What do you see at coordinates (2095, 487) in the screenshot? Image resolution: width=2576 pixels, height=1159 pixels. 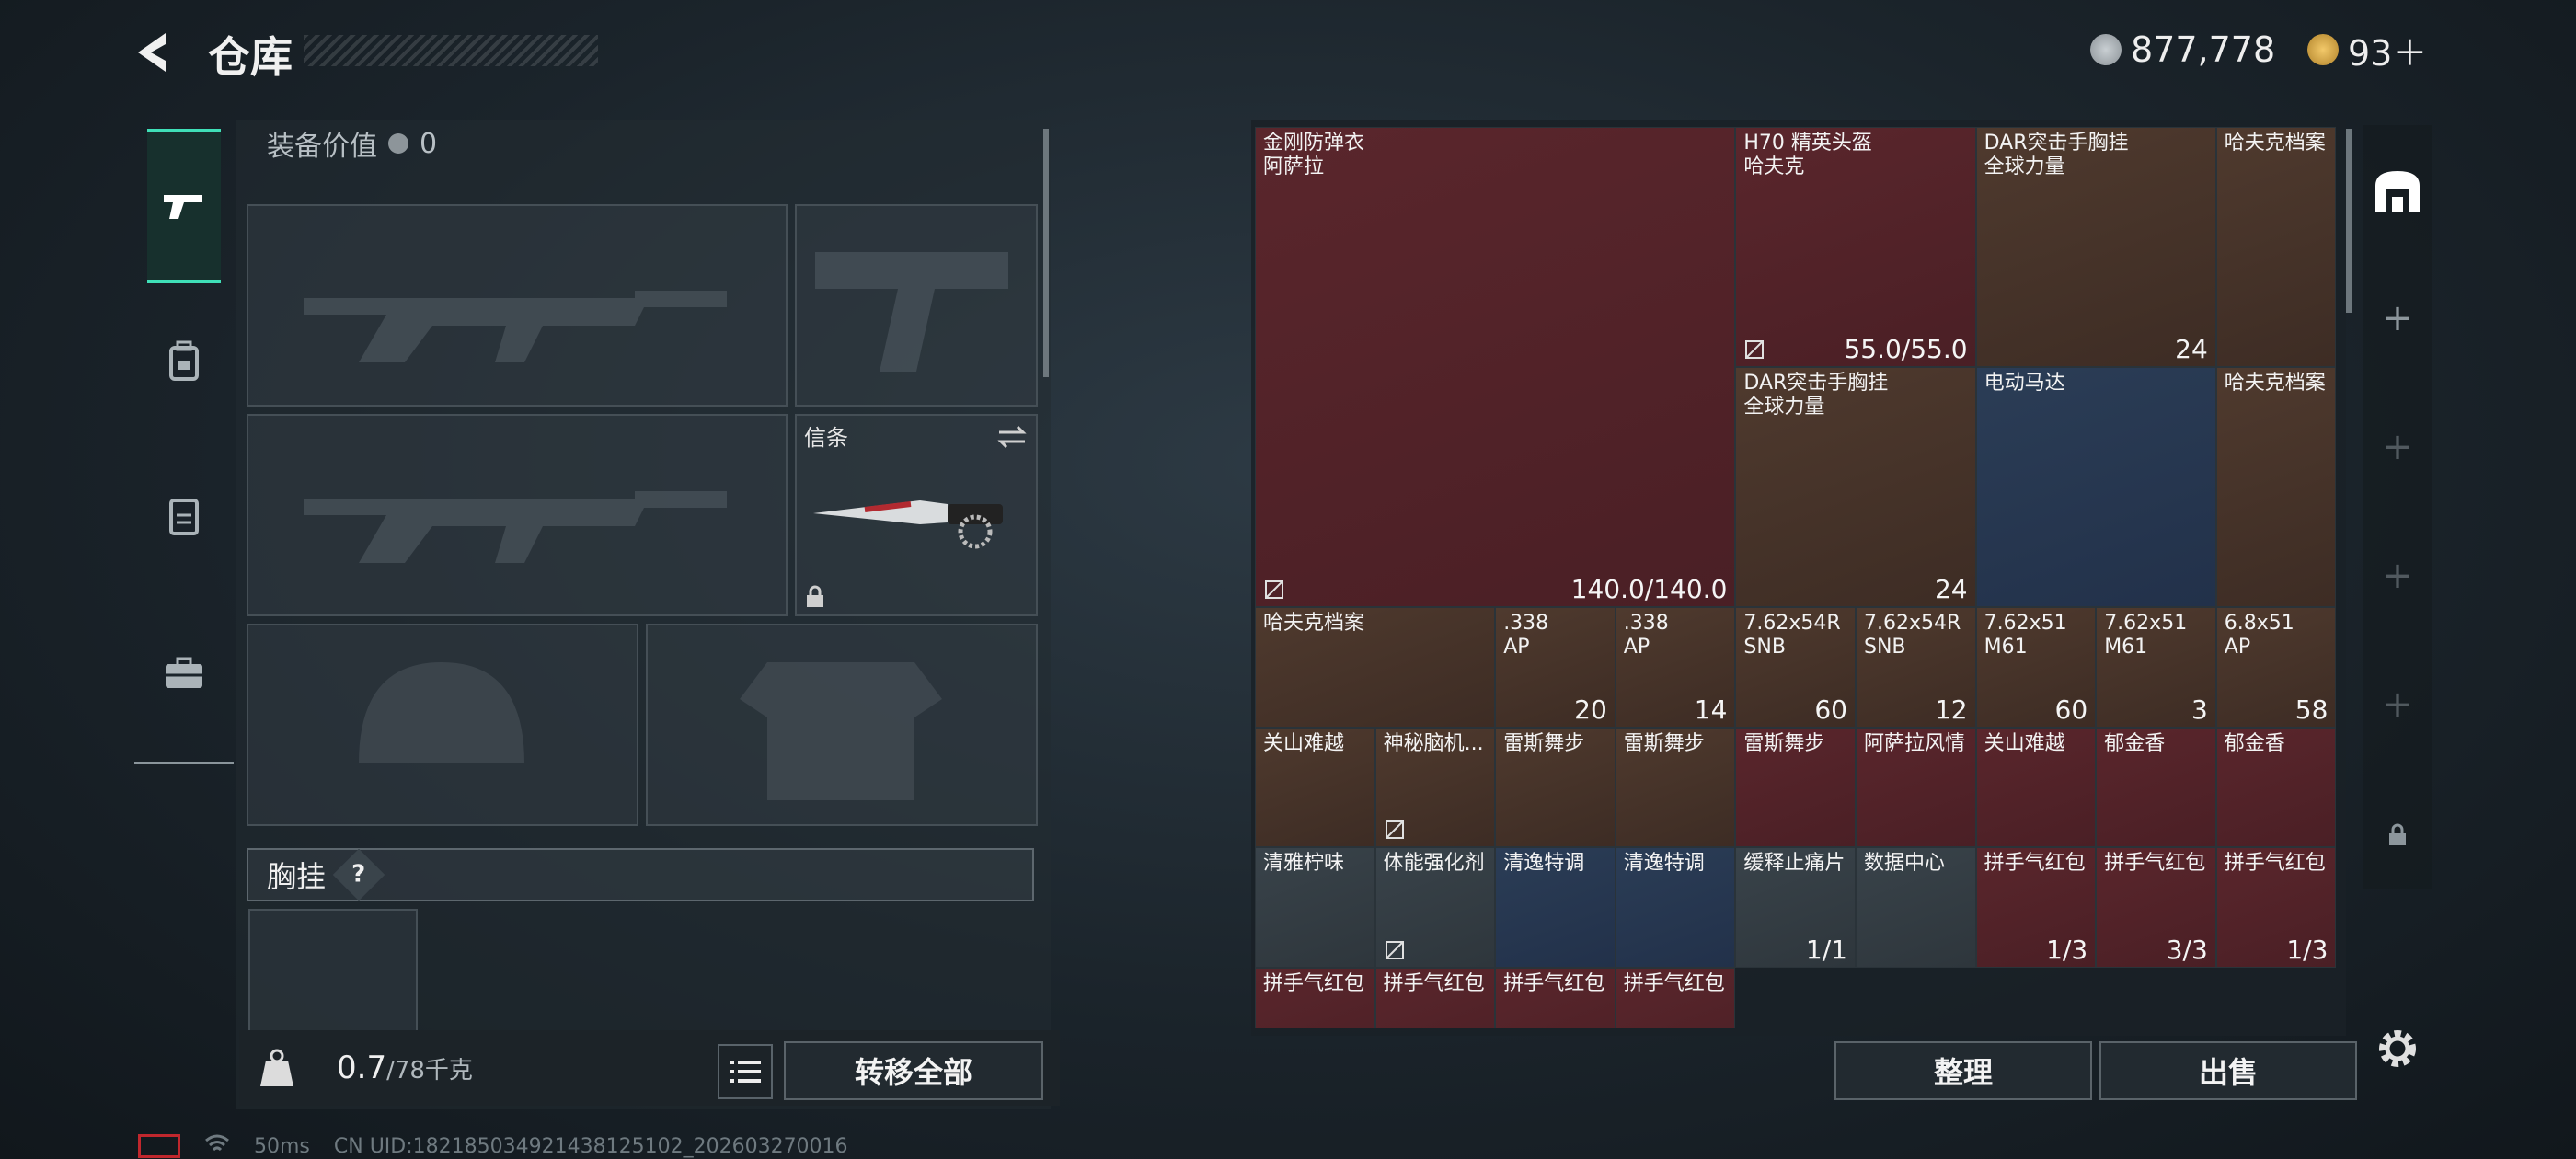 I see `warehouse-item: 电动马达` at bounding box center [2095, 487].